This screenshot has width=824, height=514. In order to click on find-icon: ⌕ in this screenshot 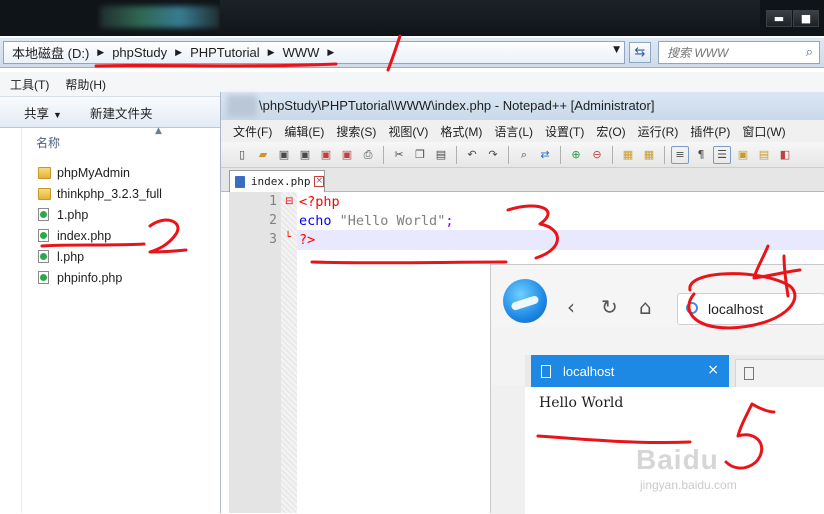, I will do `click(524, 155)`.